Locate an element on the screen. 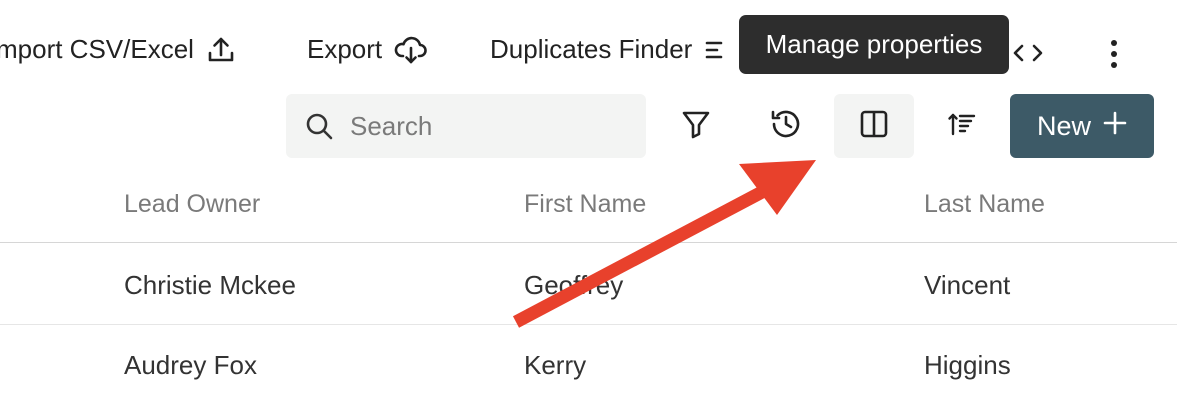 The image size is (1177, 398). search-box is located at coordinates (466, 126).